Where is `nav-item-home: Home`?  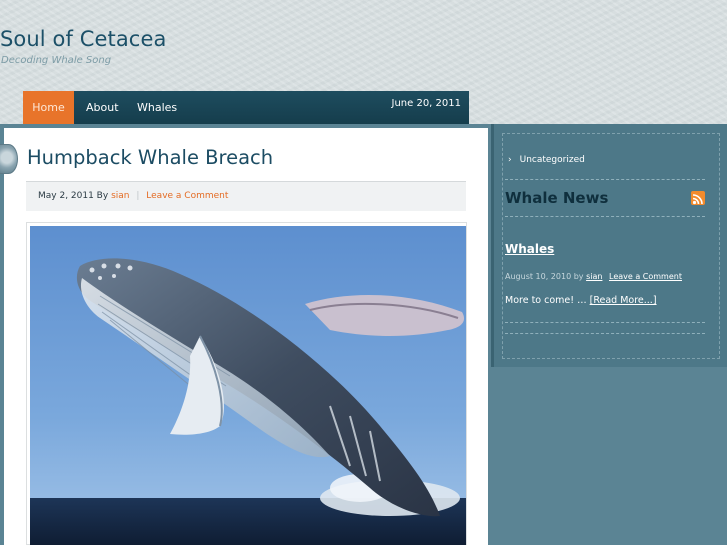 nav-item-home: Home is located at coordinates (48, 107).